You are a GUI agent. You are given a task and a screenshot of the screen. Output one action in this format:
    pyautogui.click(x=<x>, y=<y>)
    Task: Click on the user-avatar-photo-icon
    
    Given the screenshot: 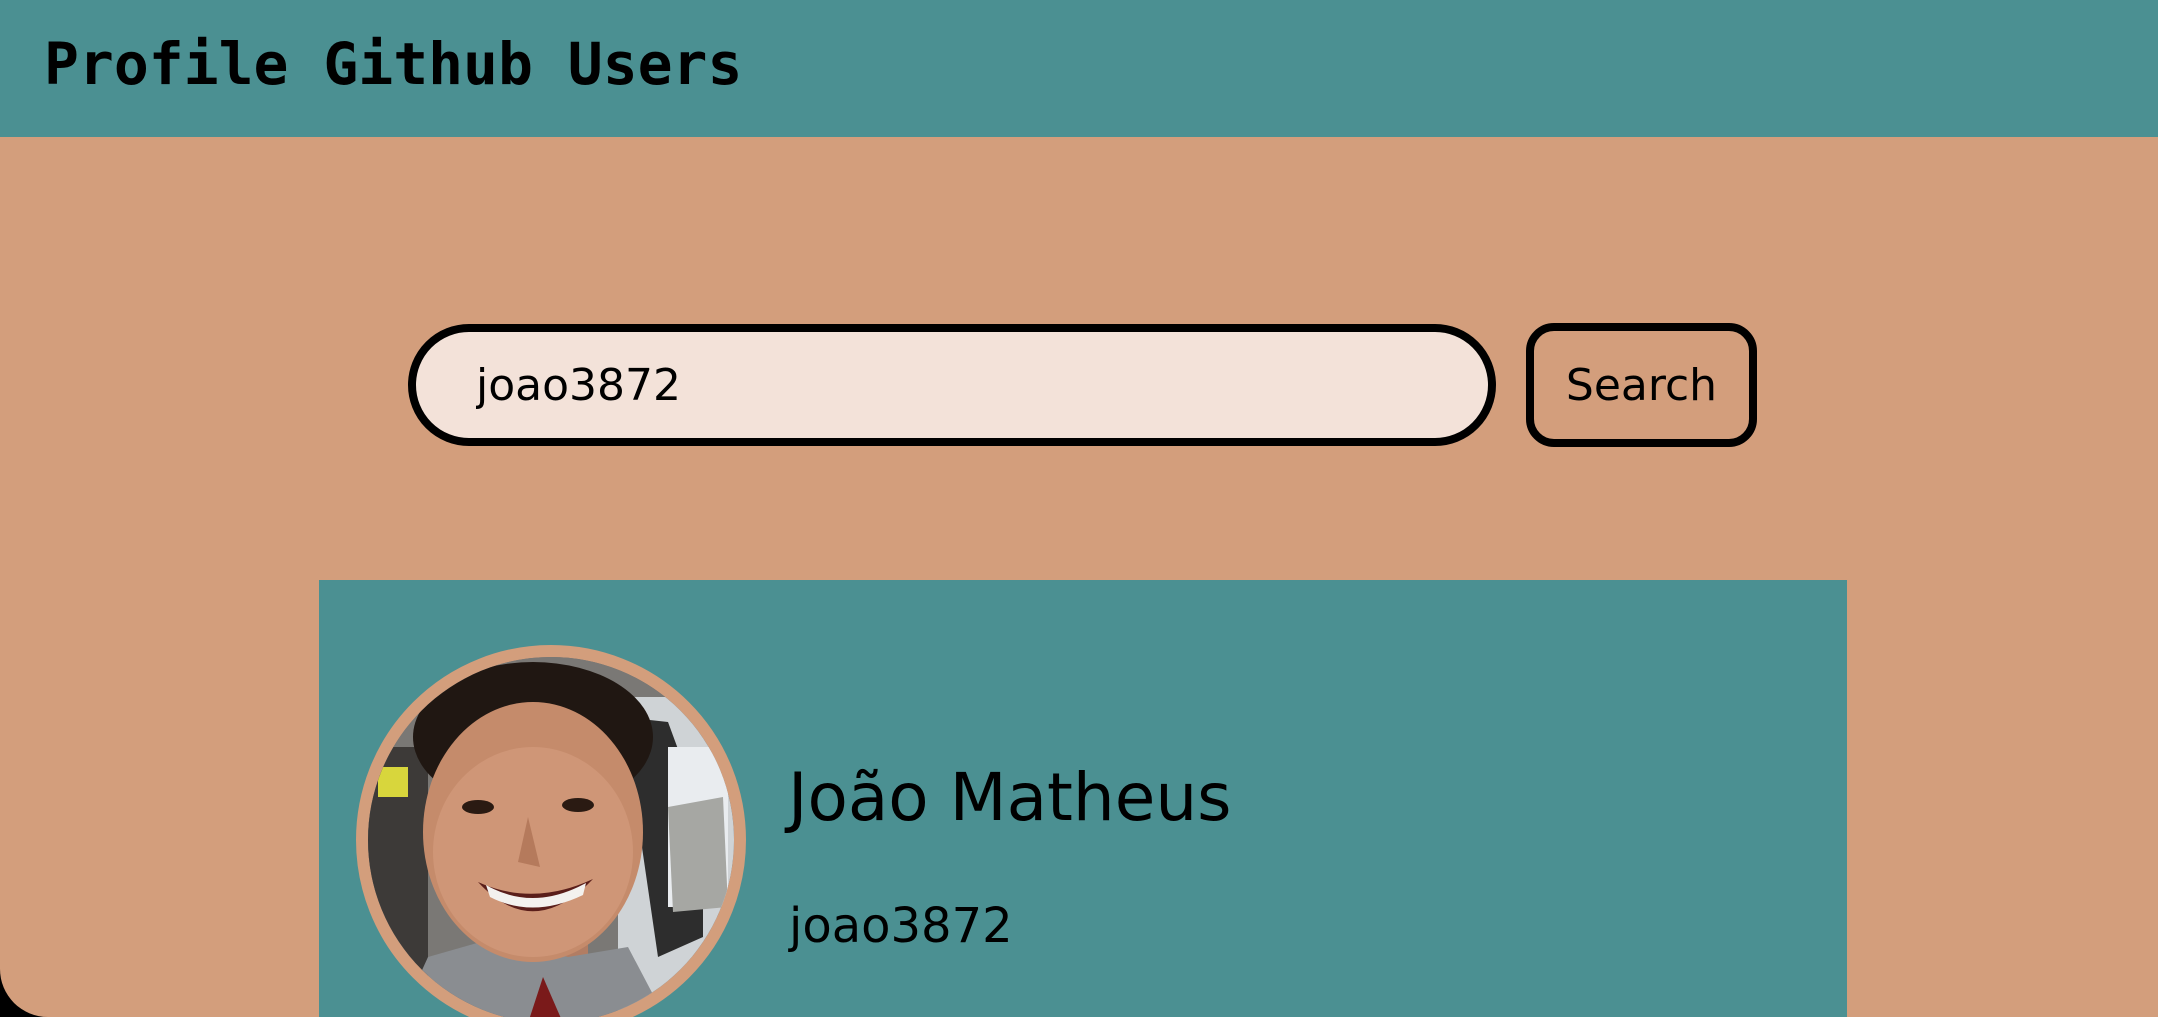 What is the action you would take?
    pyautogui.click(x=551, y=837)
    